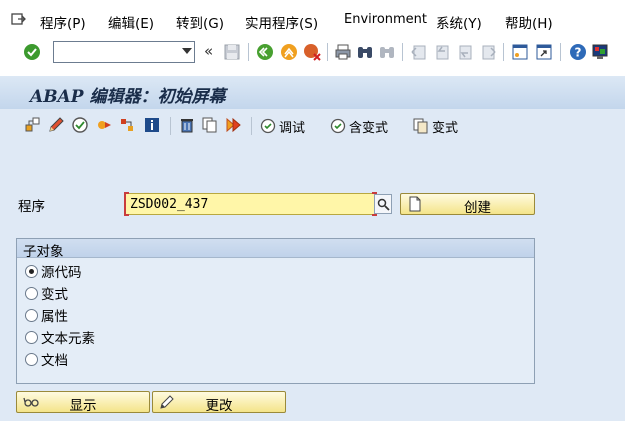 The image size is (625, 421). I want to click on display-label: 显示, so click(83, 406).